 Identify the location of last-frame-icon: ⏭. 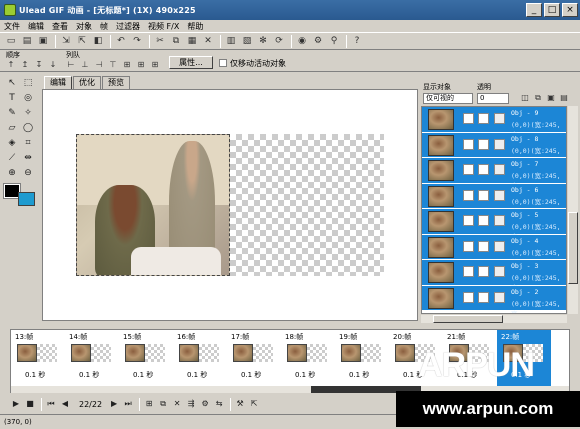
(128, 404).